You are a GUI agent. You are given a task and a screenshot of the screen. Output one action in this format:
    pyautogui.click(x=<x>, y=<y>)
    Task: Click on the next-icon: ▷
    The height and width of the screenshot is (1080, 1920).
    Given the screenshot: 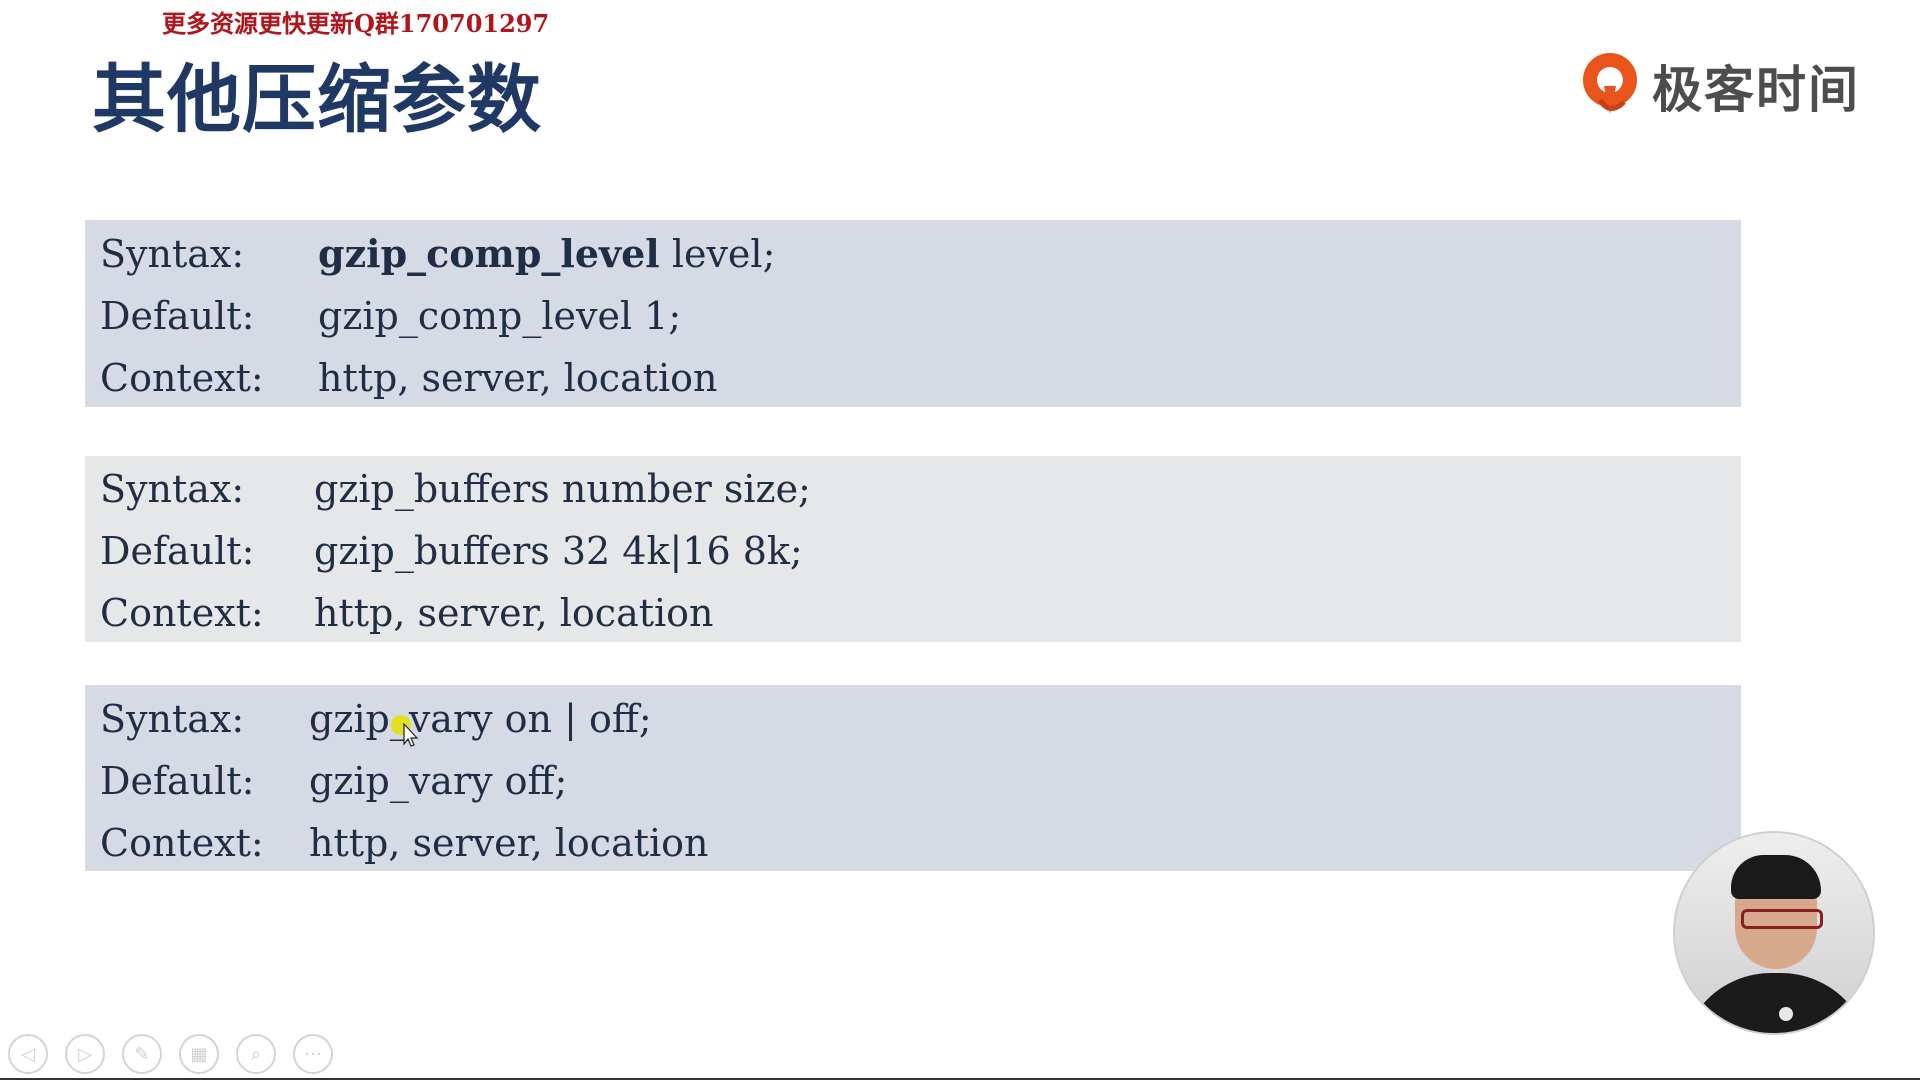 What is the action you would take?
    pyautogui.click(x=85, y=1054)
    